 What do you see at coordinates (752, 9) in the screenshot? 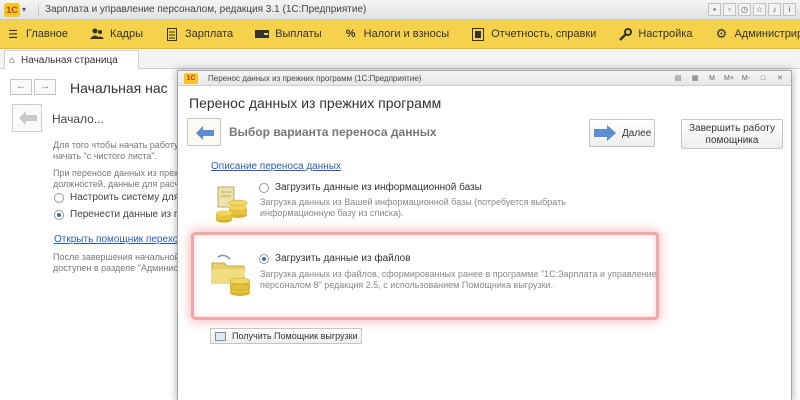
I see `titlebar-tools: ▪ ▫ ◷ ☆ ♪ i` at bounding box center [752, 9].